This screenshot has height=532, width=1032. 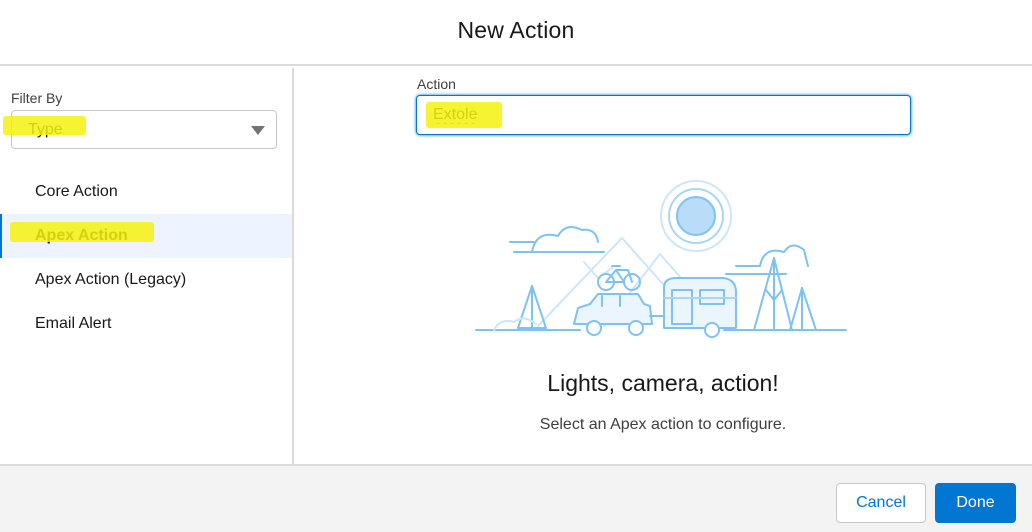 What do you see at coordinates (258, 130) in the screenshot?
I see `chevron-down-icon` at bounding box center [258, 130].